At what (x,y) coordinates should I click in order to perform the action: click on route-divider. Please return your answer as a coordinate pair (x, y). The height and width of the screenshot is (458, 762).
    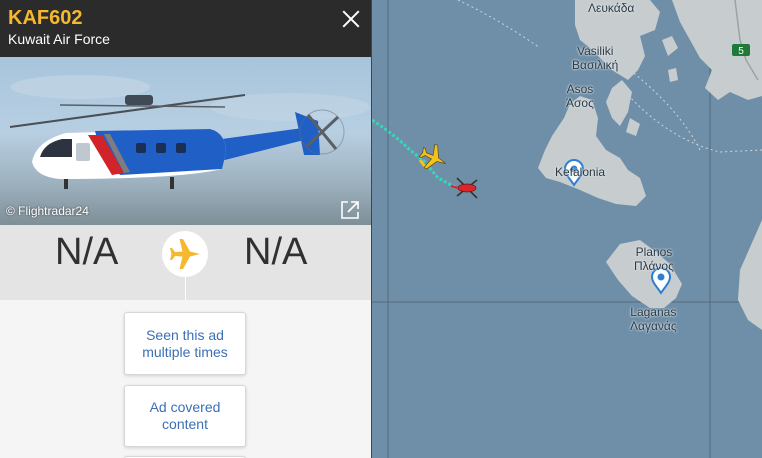
    Looking at the image, I should click on (185, 286).